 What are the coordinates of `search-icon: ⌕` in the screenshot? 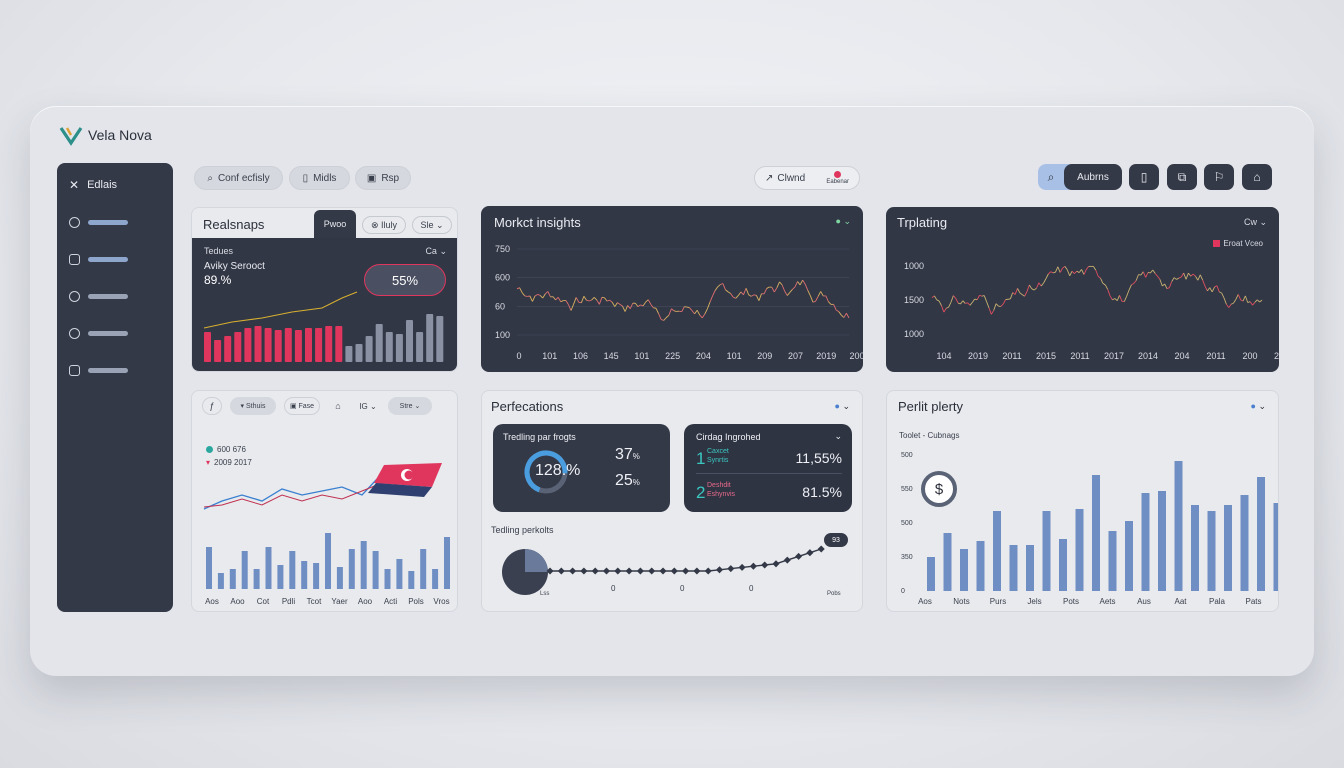 It's located at (1051, 177).